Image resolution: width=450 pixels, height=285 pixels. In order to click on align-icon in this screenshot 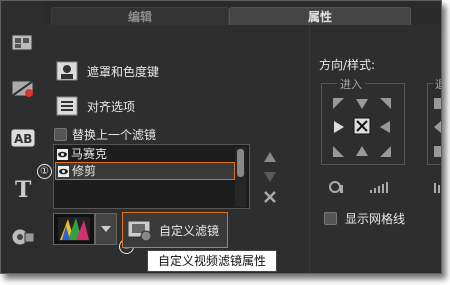, I will do `click(67, 108)`.